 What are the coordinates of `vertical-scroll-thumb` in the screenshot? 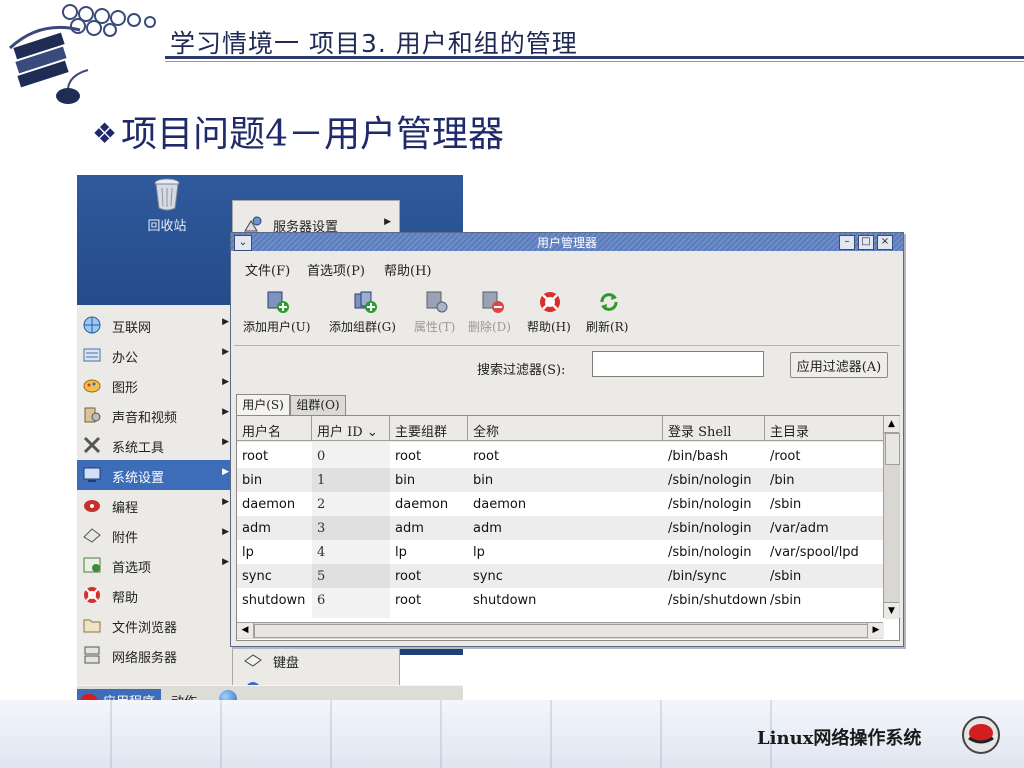 It's located at (892, 449).